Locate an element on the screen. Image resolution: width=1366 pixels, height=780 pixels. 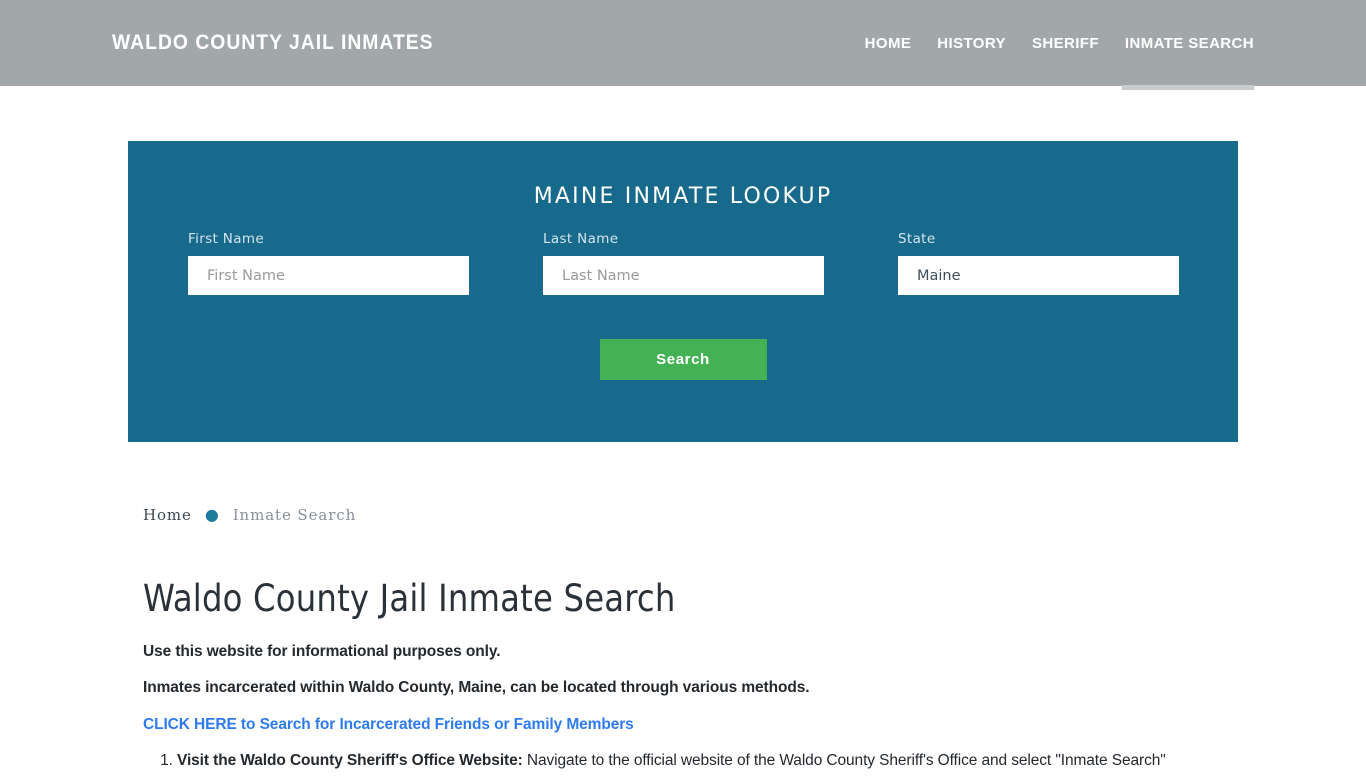
first-name-input is located at coordinates (328, 275).